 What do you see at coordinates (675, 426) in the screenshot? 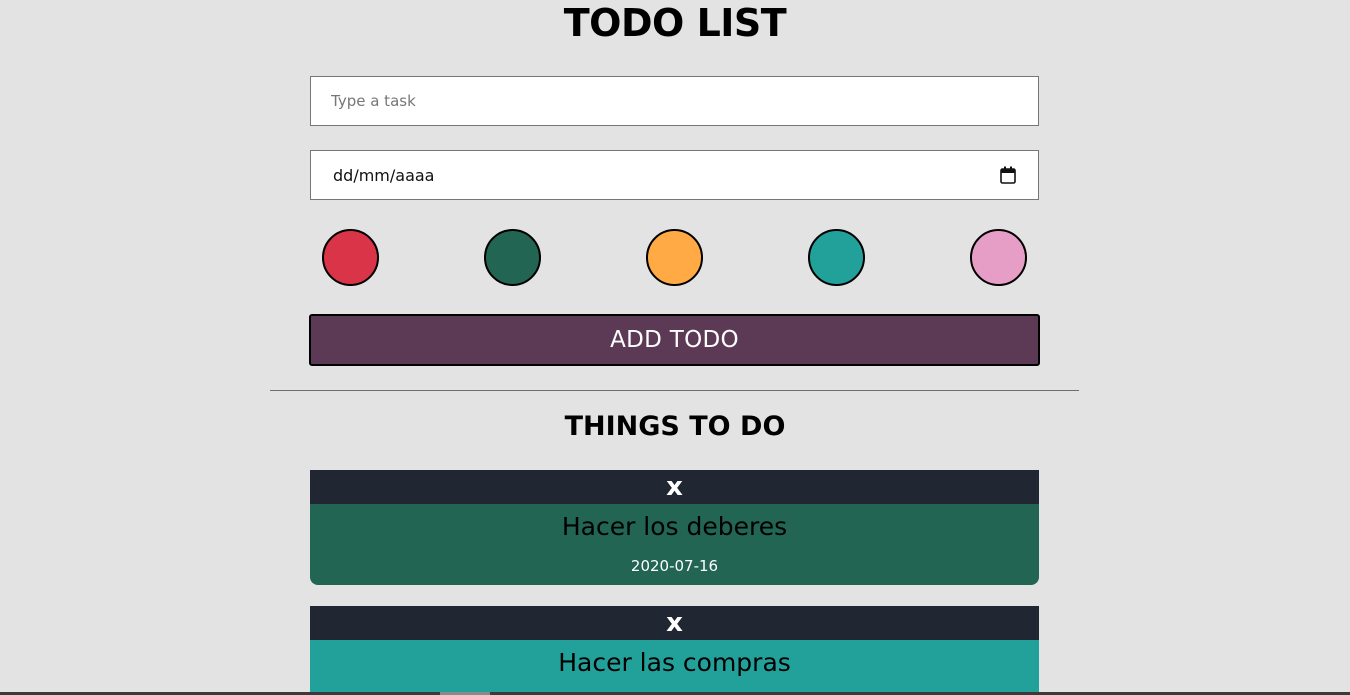
I see `section-title: THINGS TO DO` at bounding box center [675, 426].